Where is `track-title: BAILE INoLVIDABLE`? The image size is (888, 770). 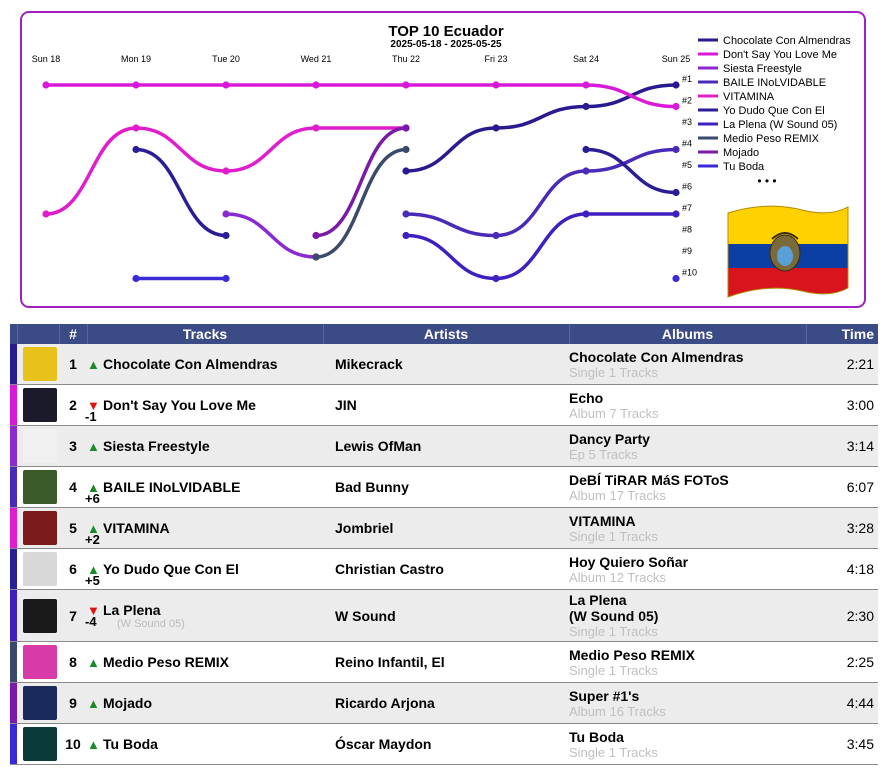 track-title: BAILE INoLVIDABLE is located at coordinates (171, 487).